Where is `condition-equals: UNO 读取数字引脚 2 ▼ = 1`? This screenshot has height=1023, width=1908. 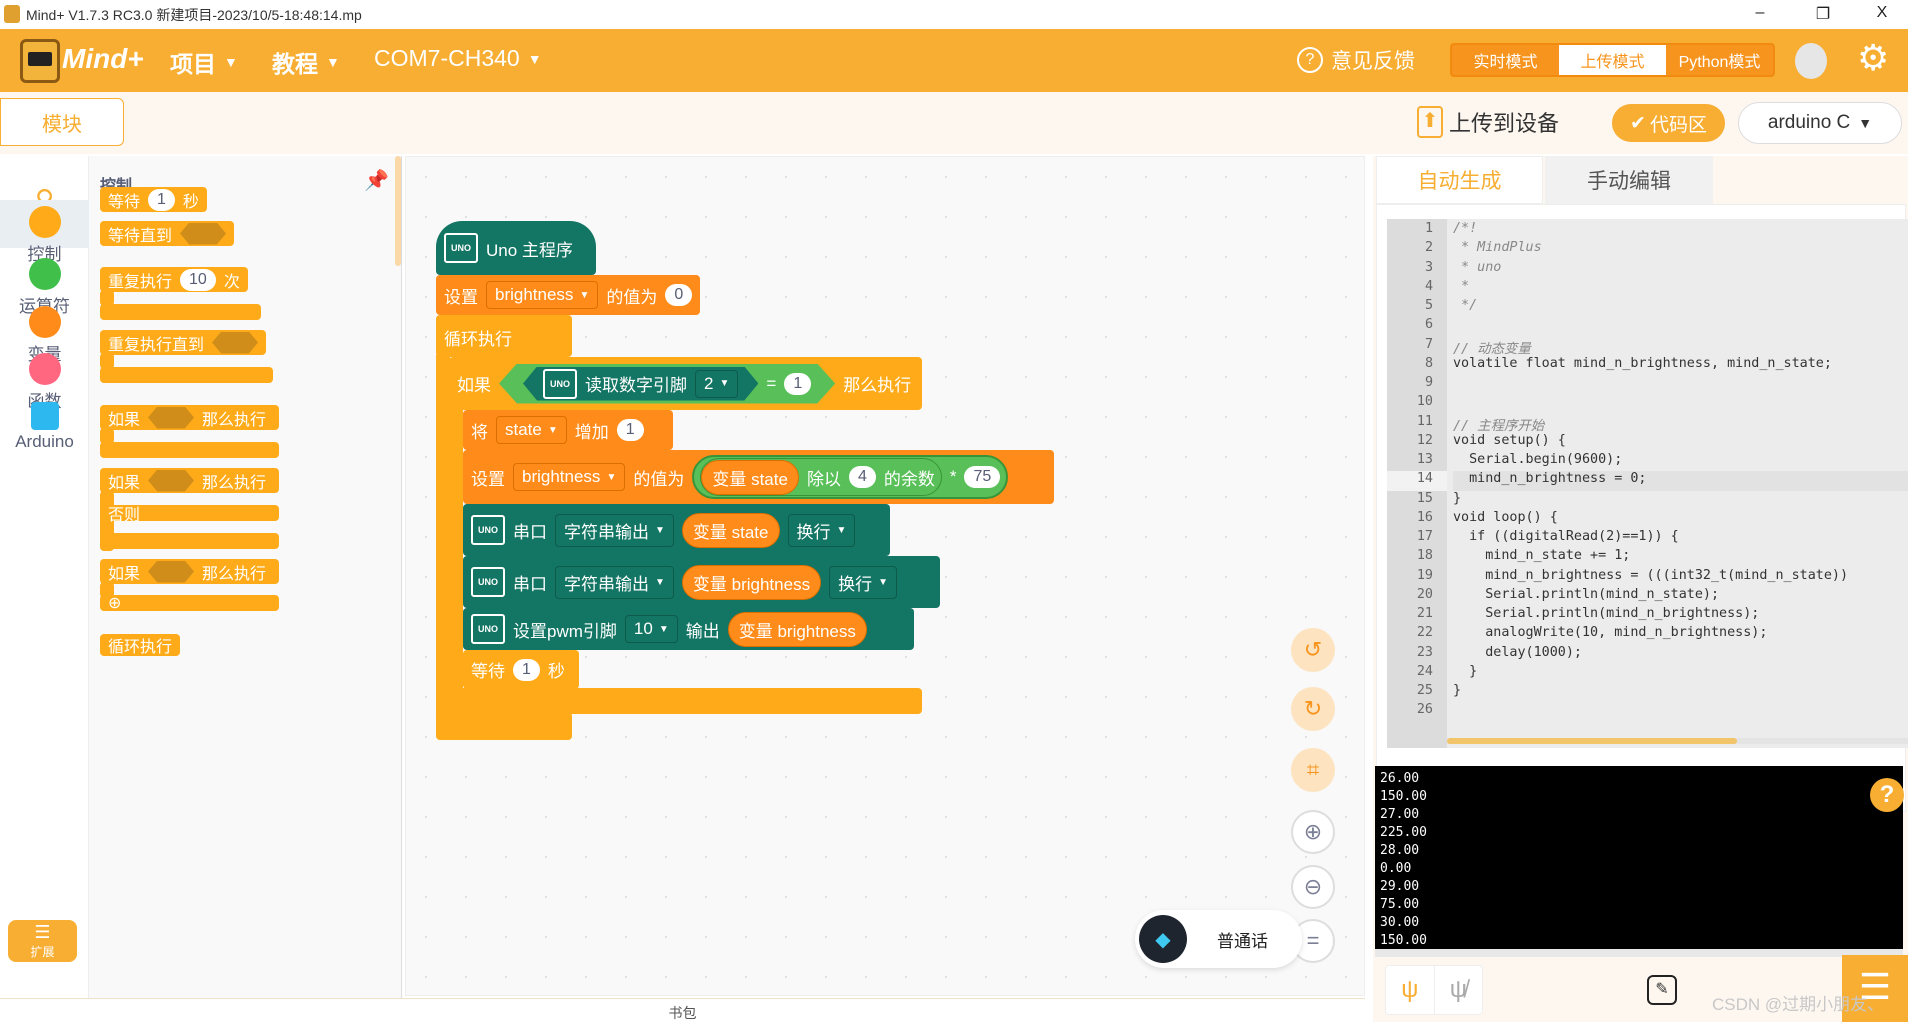 condition-equals: UNO 读取数字引脚 2 ▼ = 1 is located at coordinates (667, 384).